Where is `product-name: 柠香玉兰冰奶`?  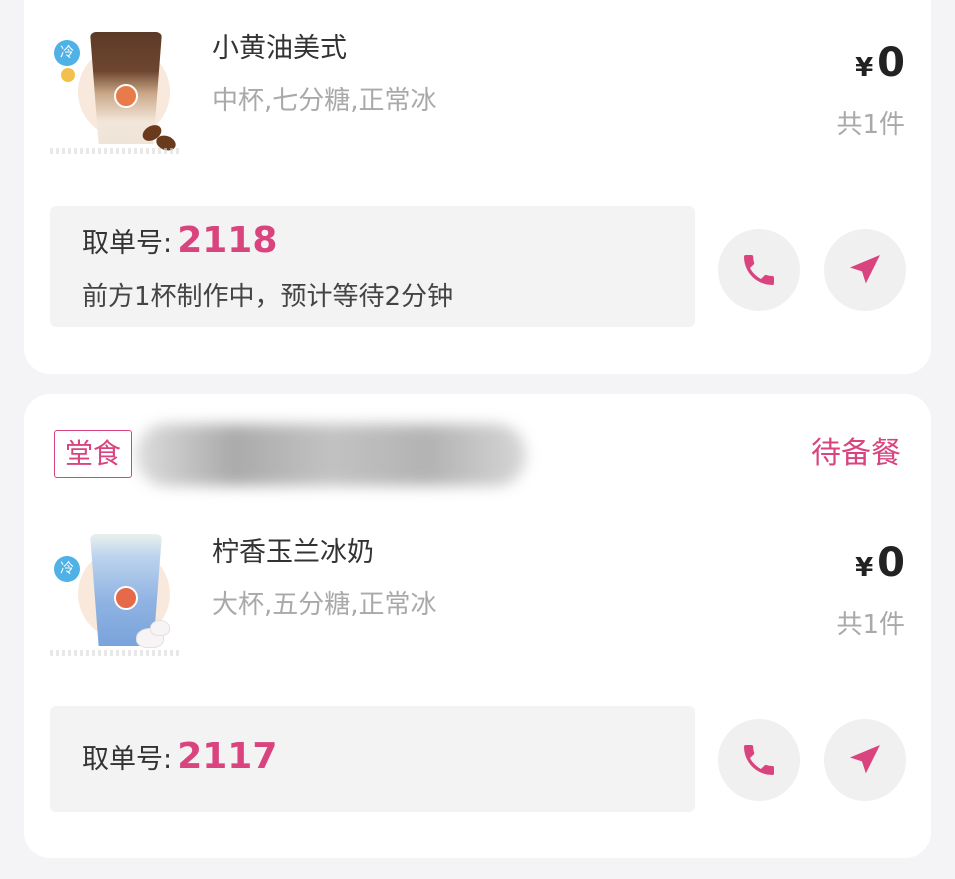 product-name: 柠香玉兰冰奶 is located at coordinates (293, 552).